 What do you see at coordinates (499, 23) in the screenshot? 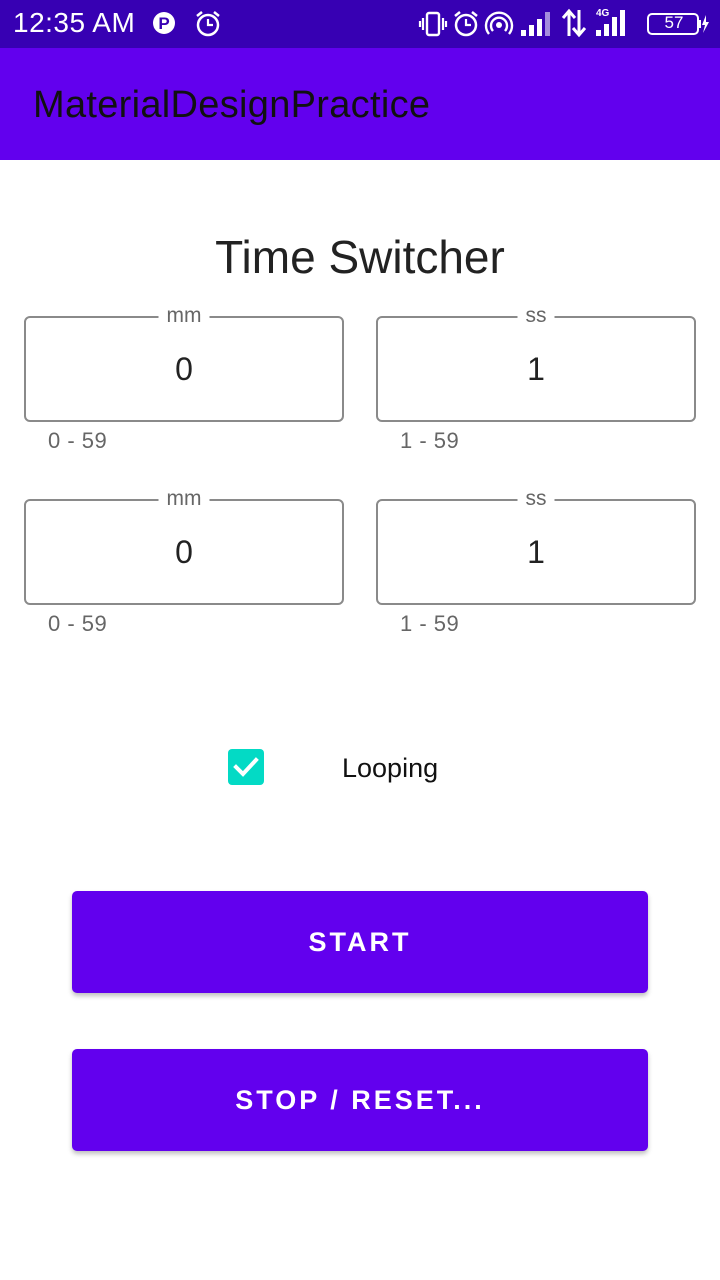
I see `hotspot-icon` at bounding box center [499, 23].